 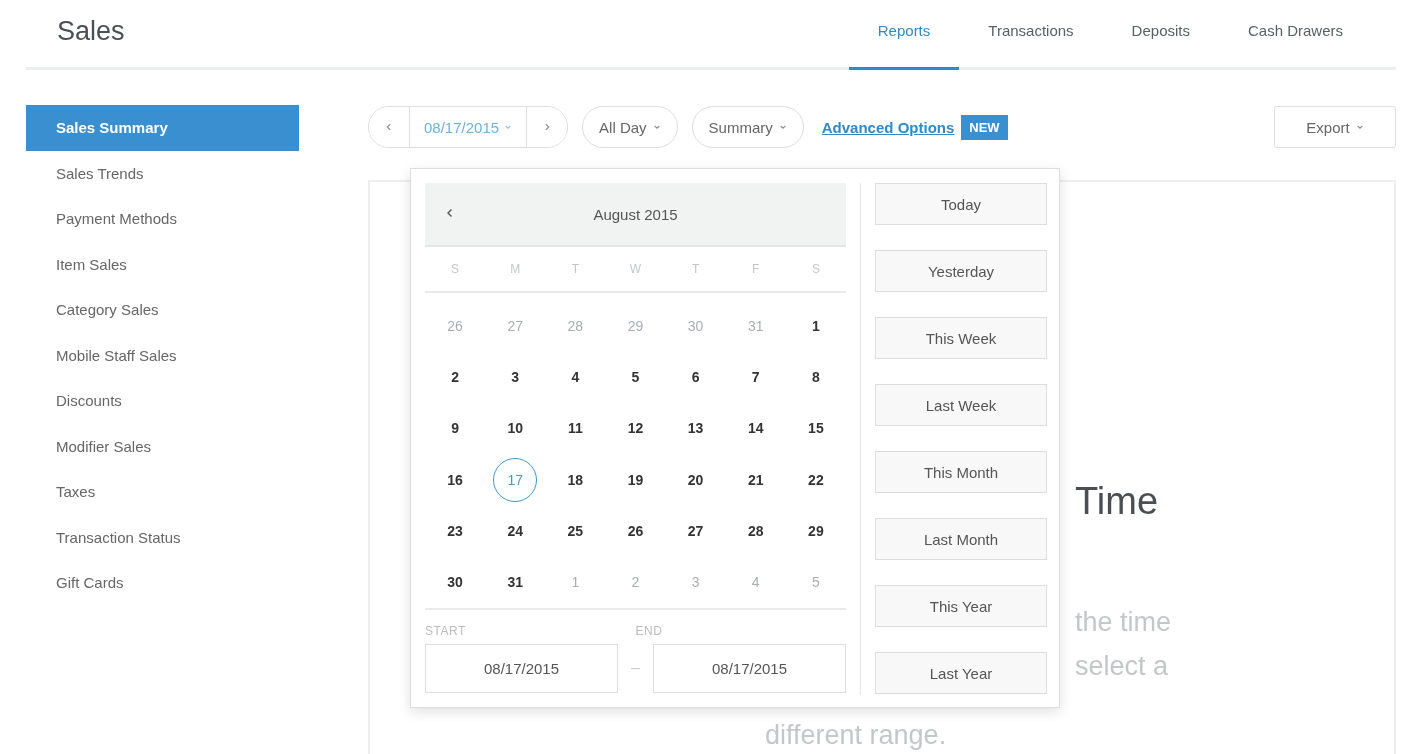 What do you see at coordinates (162, 537) in the screenshot?
I see `sidebar-item: Transaction Status` at bounding box center [162, 537].